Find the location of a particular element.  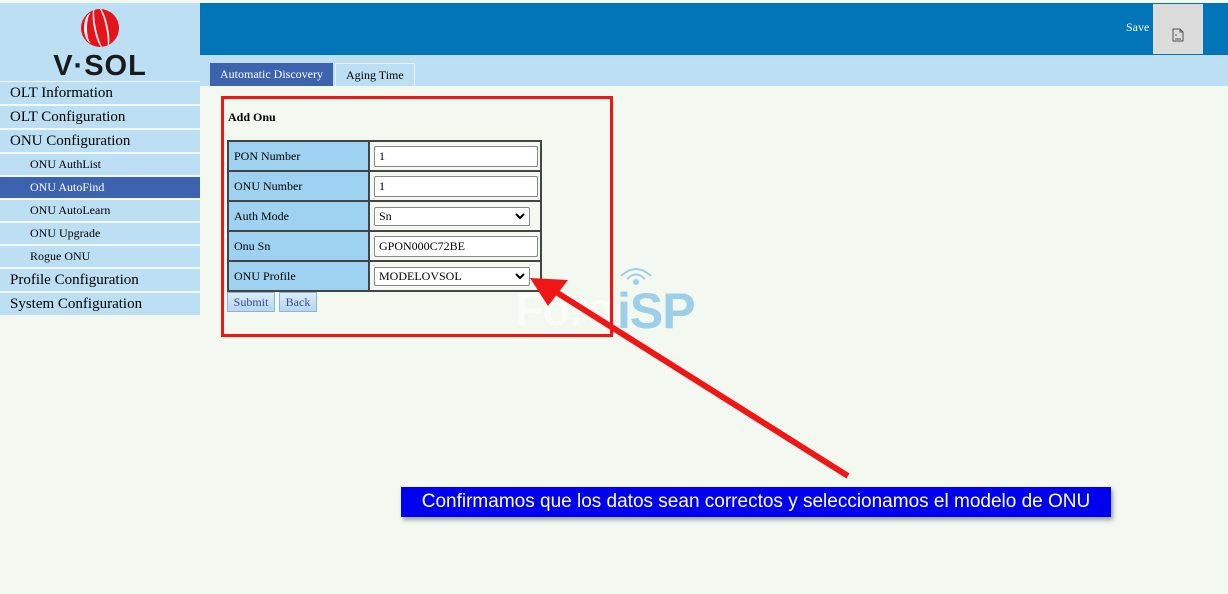

onu-profile-label: ONU Profile is located at coordinates (298, 276).